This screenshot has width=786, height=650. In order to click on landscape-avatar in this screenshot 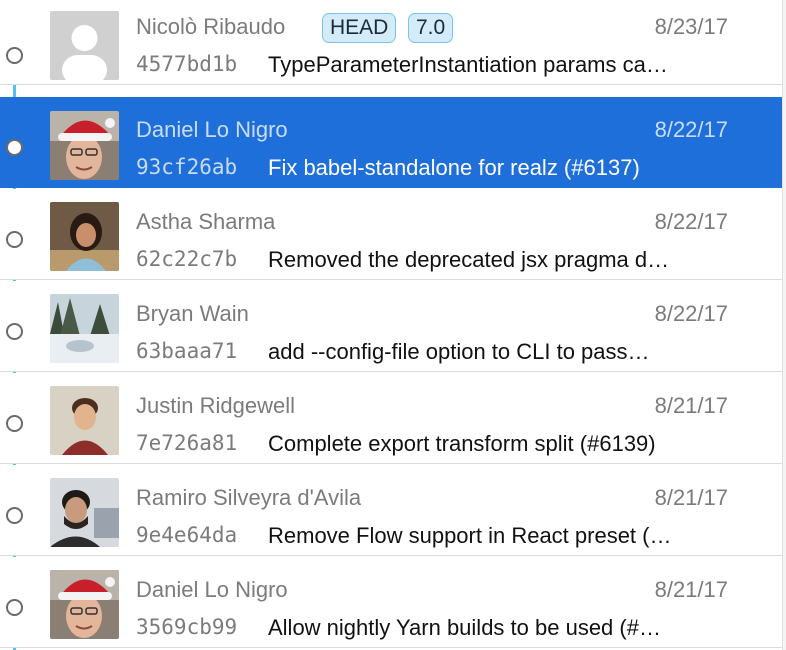, I will do `click(84, 328)`.